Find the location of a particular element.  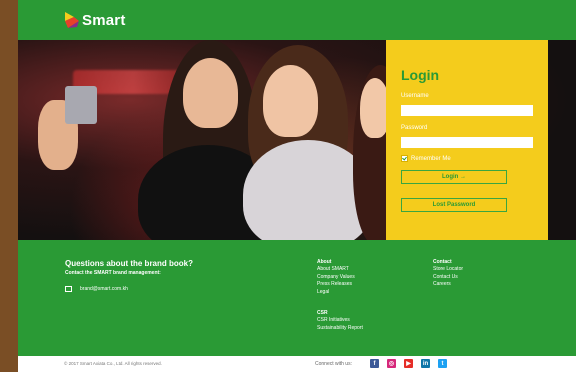

twitter-icon: t is located at coordinates (442, 363).